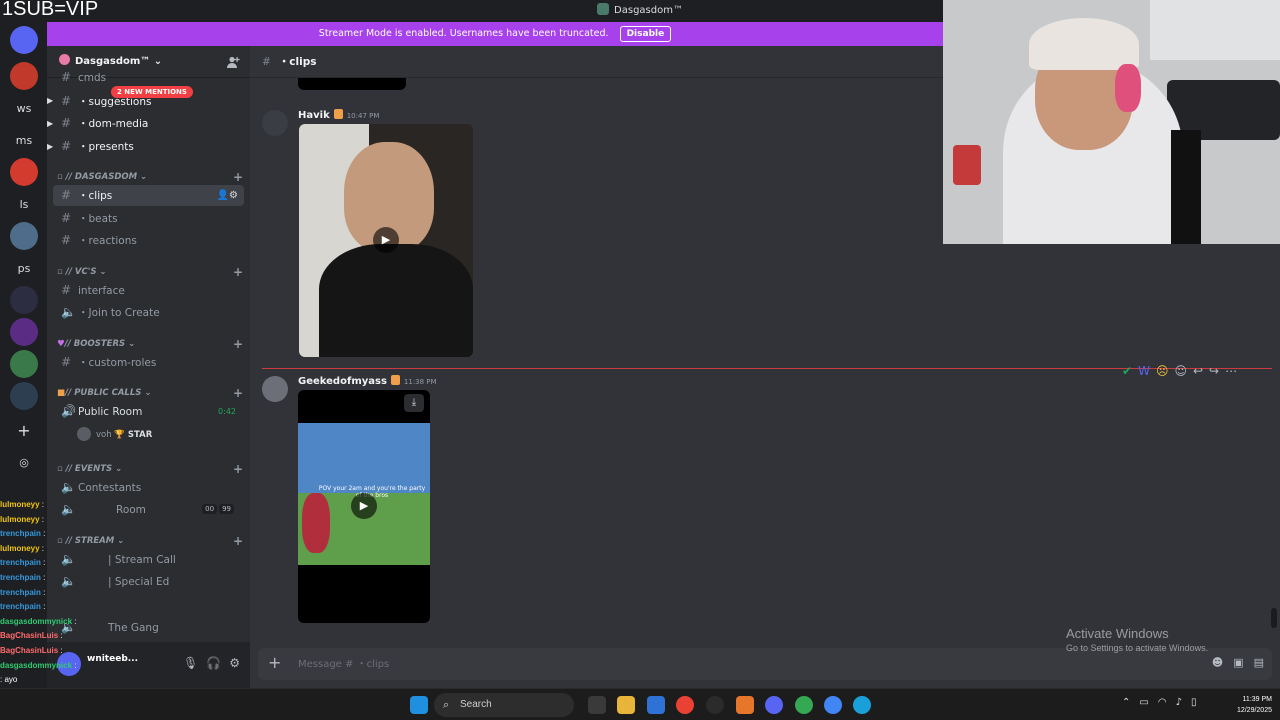  What do you see at coordinates (1238, 662) in the screenshot?
I see `sticker-icon: ▣` at bounding box center [1238, 662].